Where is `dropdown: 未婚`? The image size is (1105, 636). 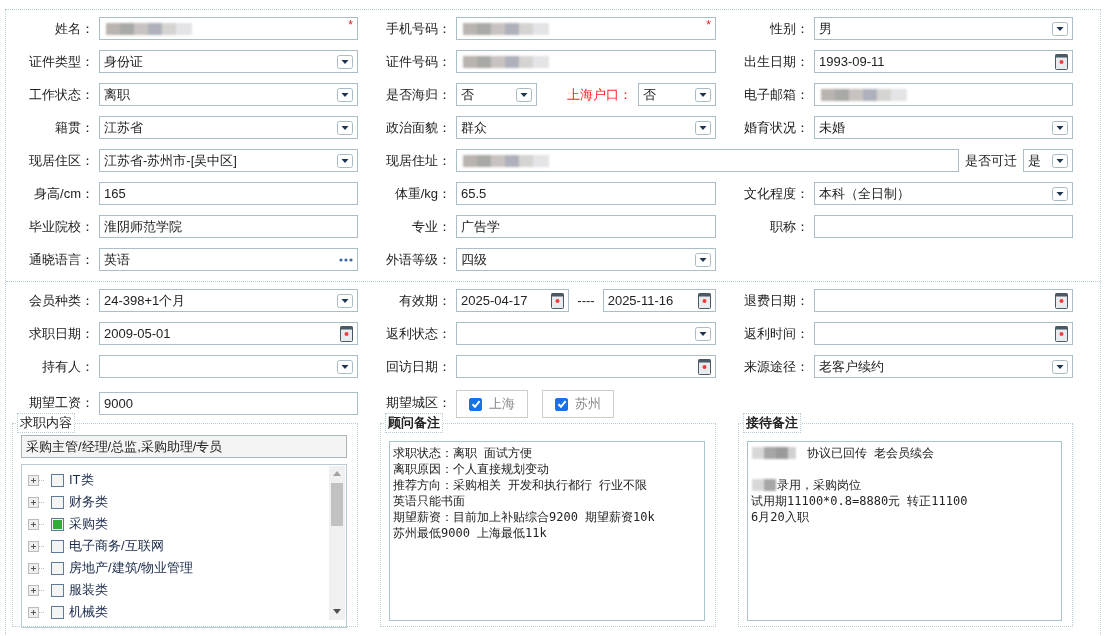
dropdown: 未婚 is located at coordinates (943, 127).